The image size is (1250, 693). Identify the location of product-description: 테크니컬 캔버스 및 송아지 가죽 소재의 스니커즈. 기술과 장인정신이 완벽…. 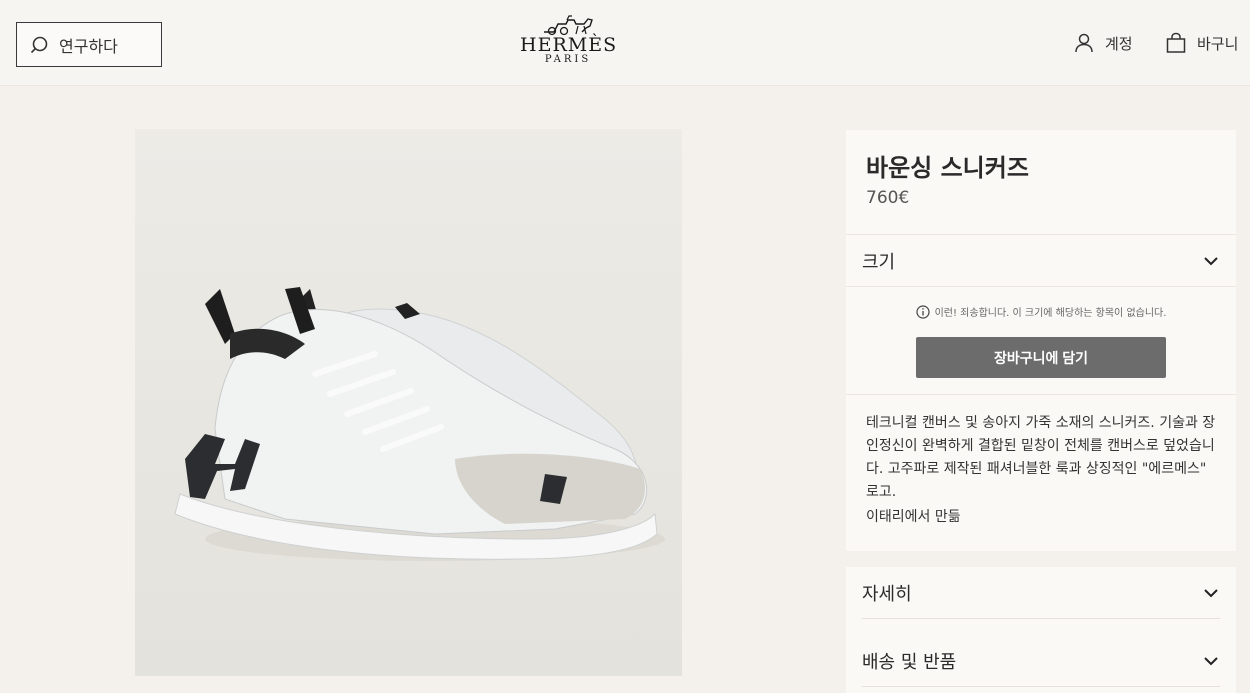
(1041, 457).